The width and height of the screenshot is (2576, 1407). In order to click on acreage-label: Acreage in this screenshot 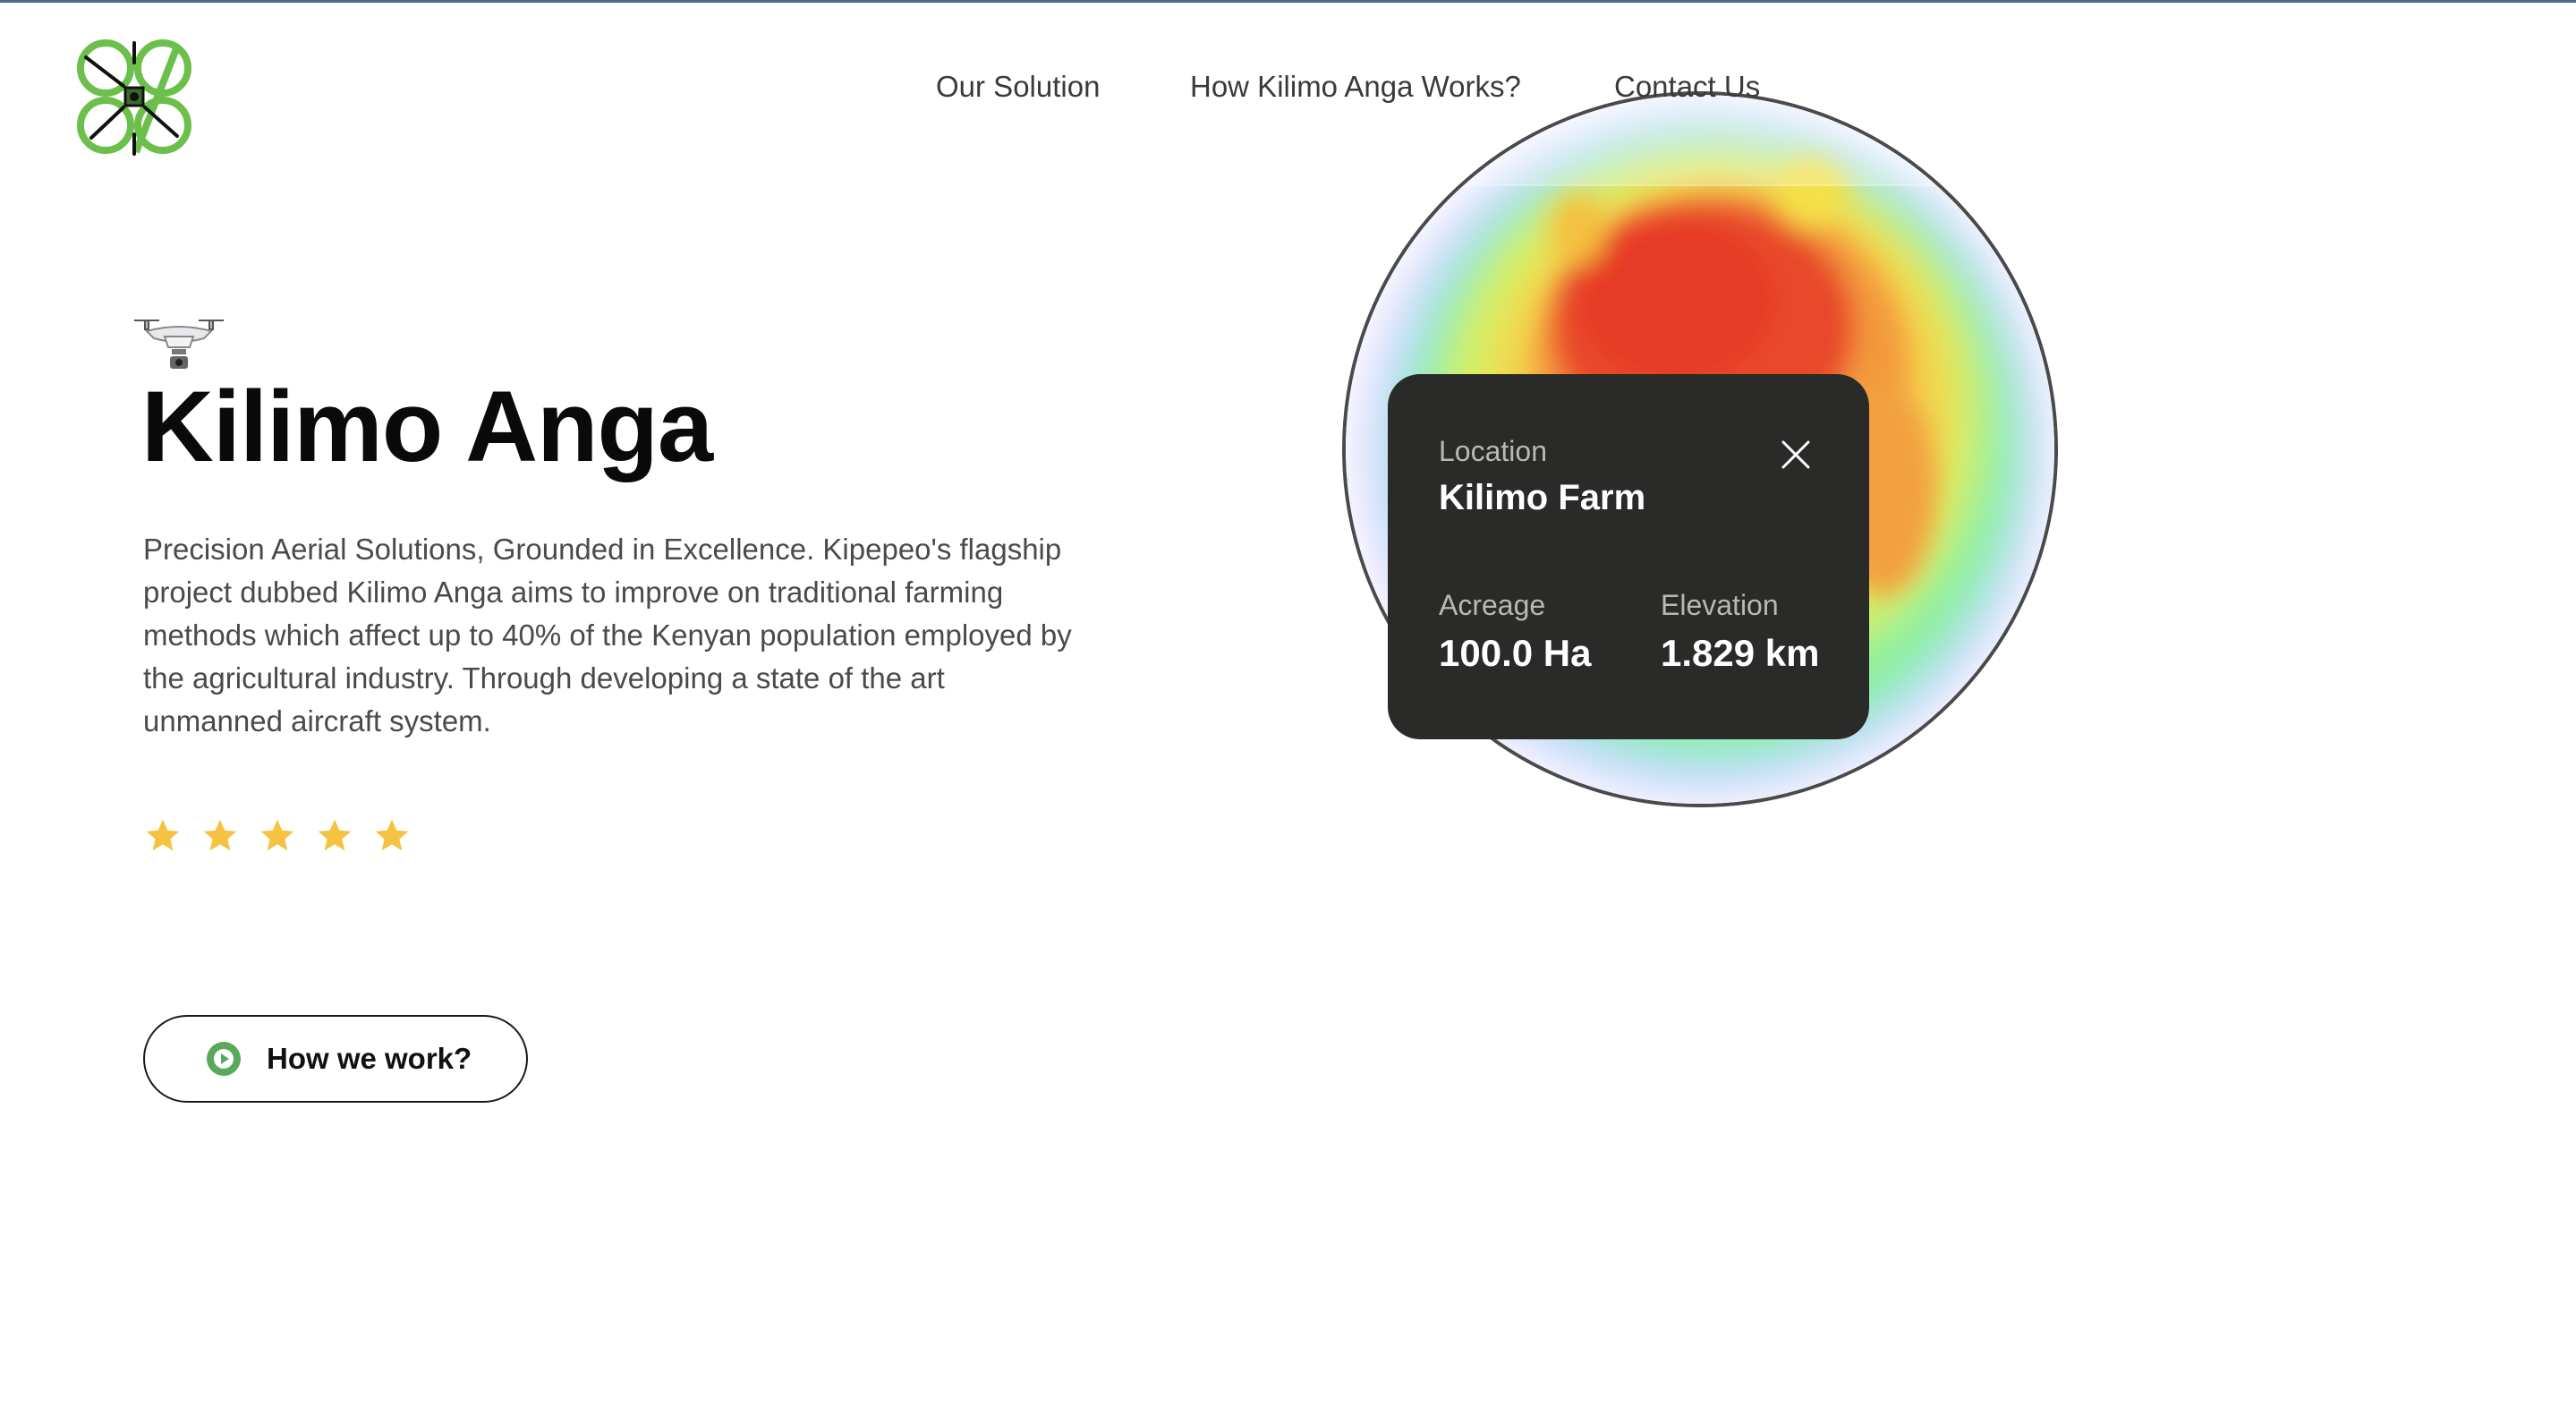, I will do `click(1492, 605)`.